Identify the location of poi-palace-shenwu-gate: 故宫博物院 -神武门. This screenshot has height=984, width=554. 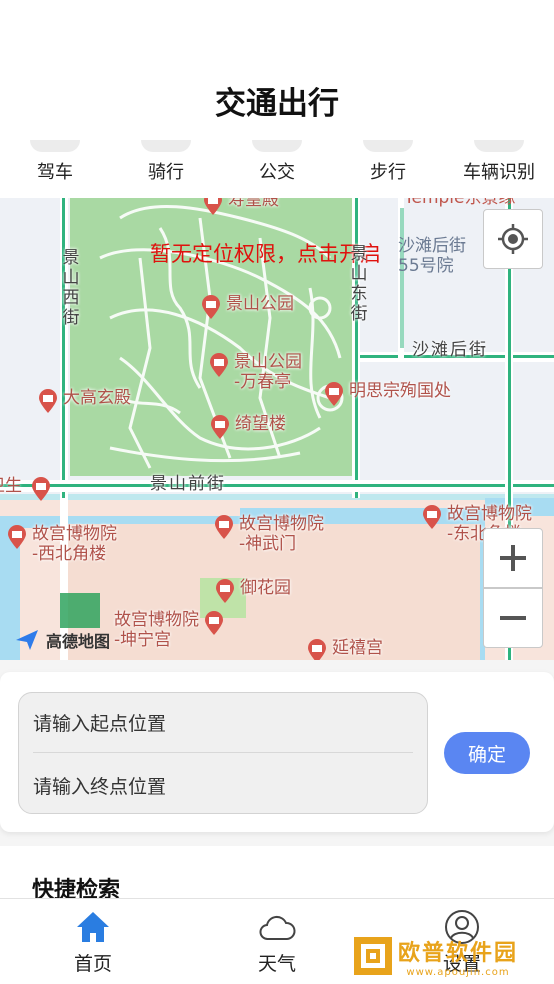
(268, 534).